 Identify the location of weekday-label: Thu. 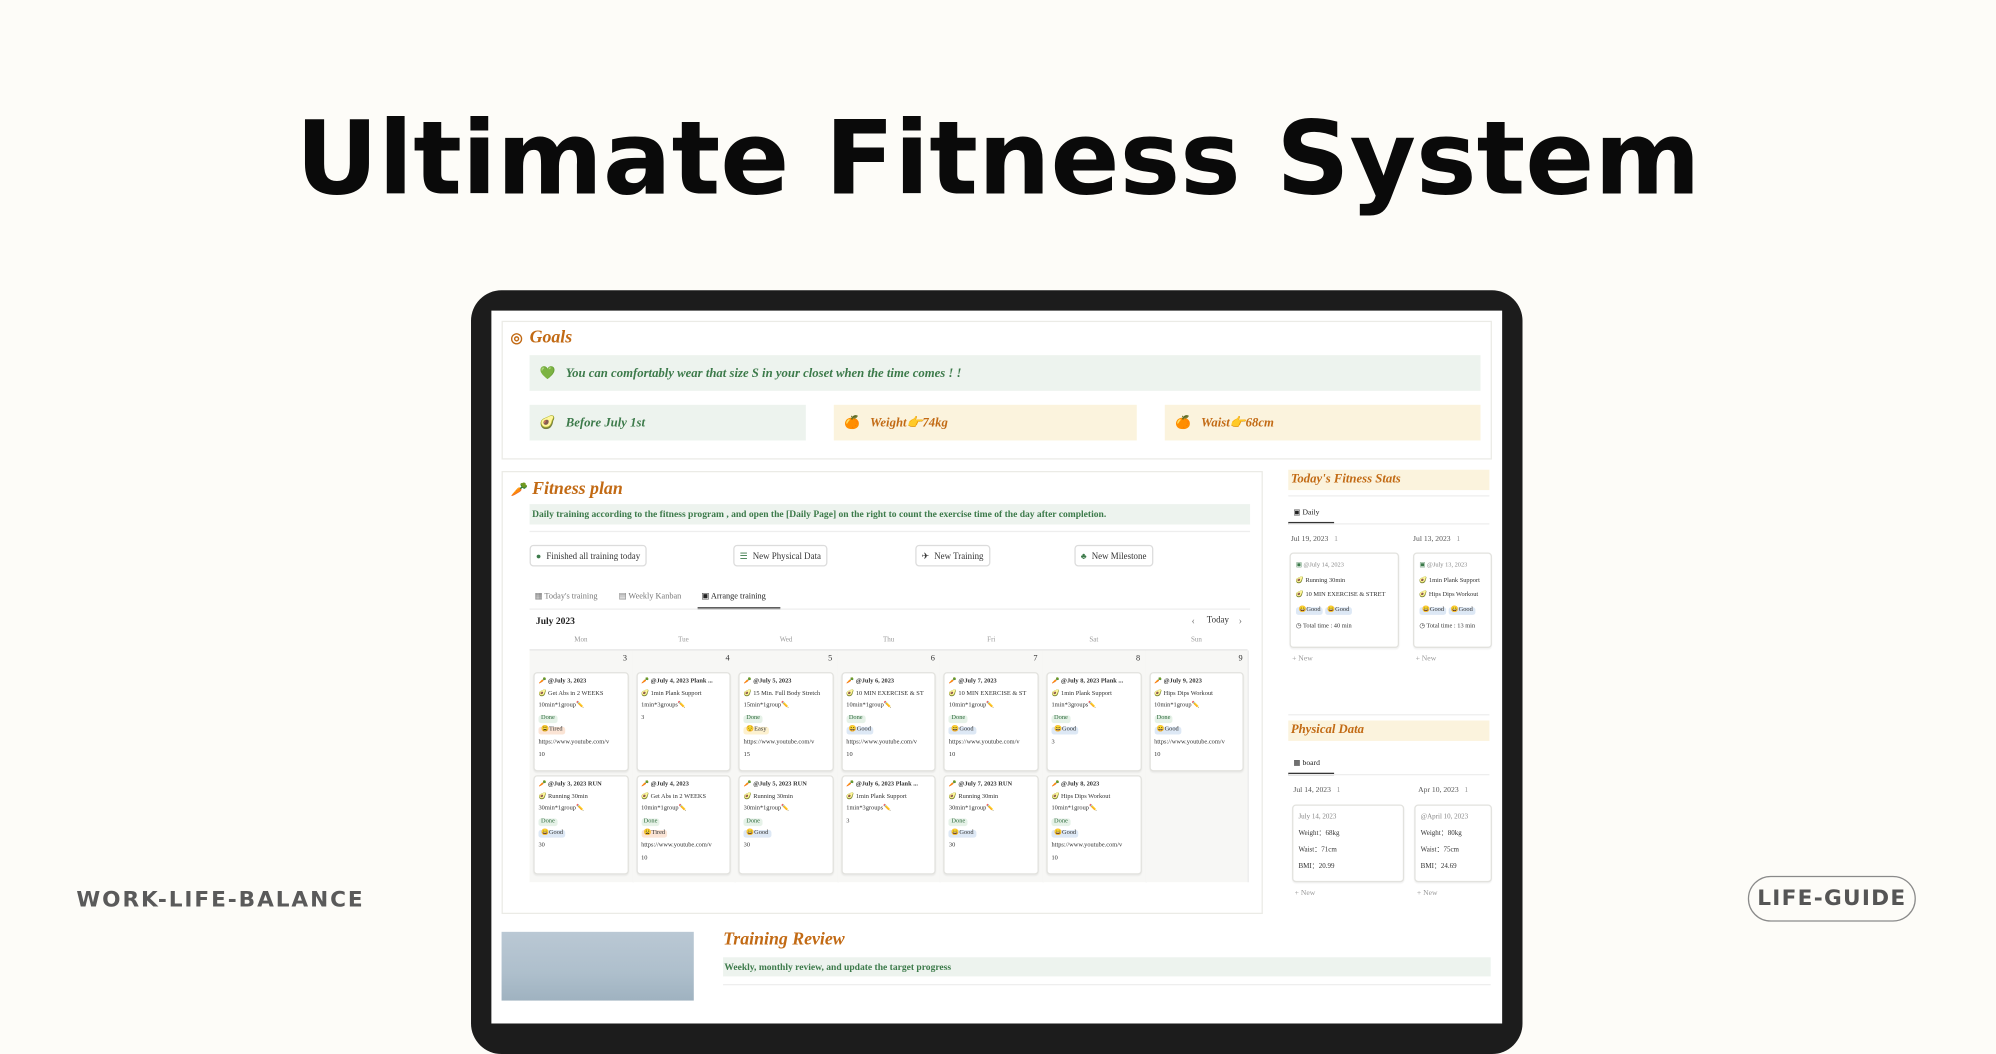
(889, 640).